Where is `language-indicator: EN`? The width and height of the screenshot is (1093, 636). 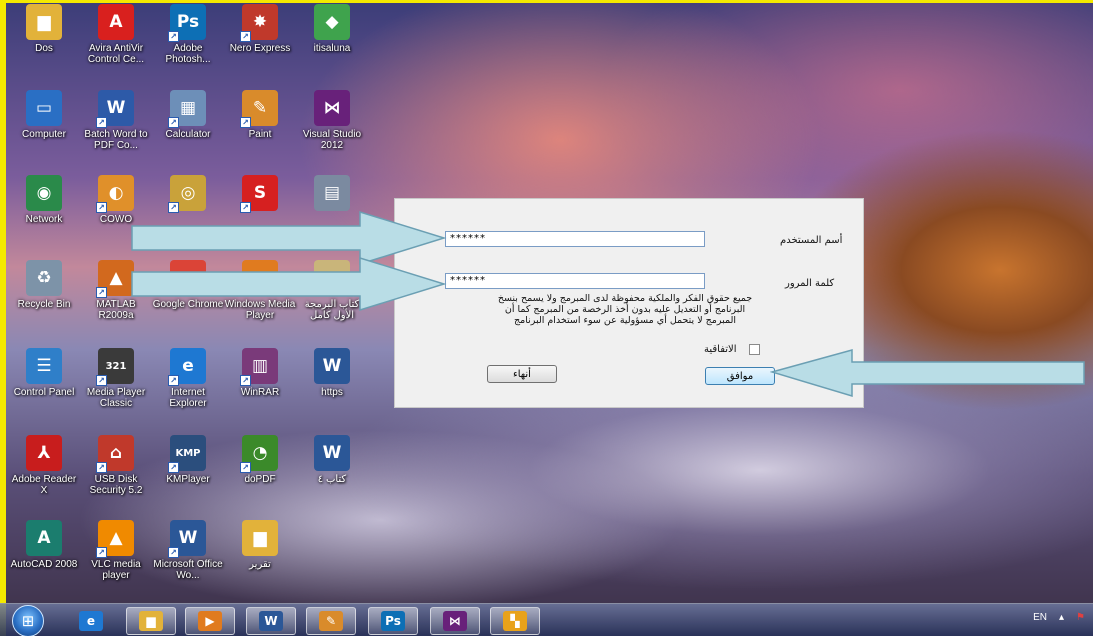
language-indicator: EN is located at coordinates (1040, 617).